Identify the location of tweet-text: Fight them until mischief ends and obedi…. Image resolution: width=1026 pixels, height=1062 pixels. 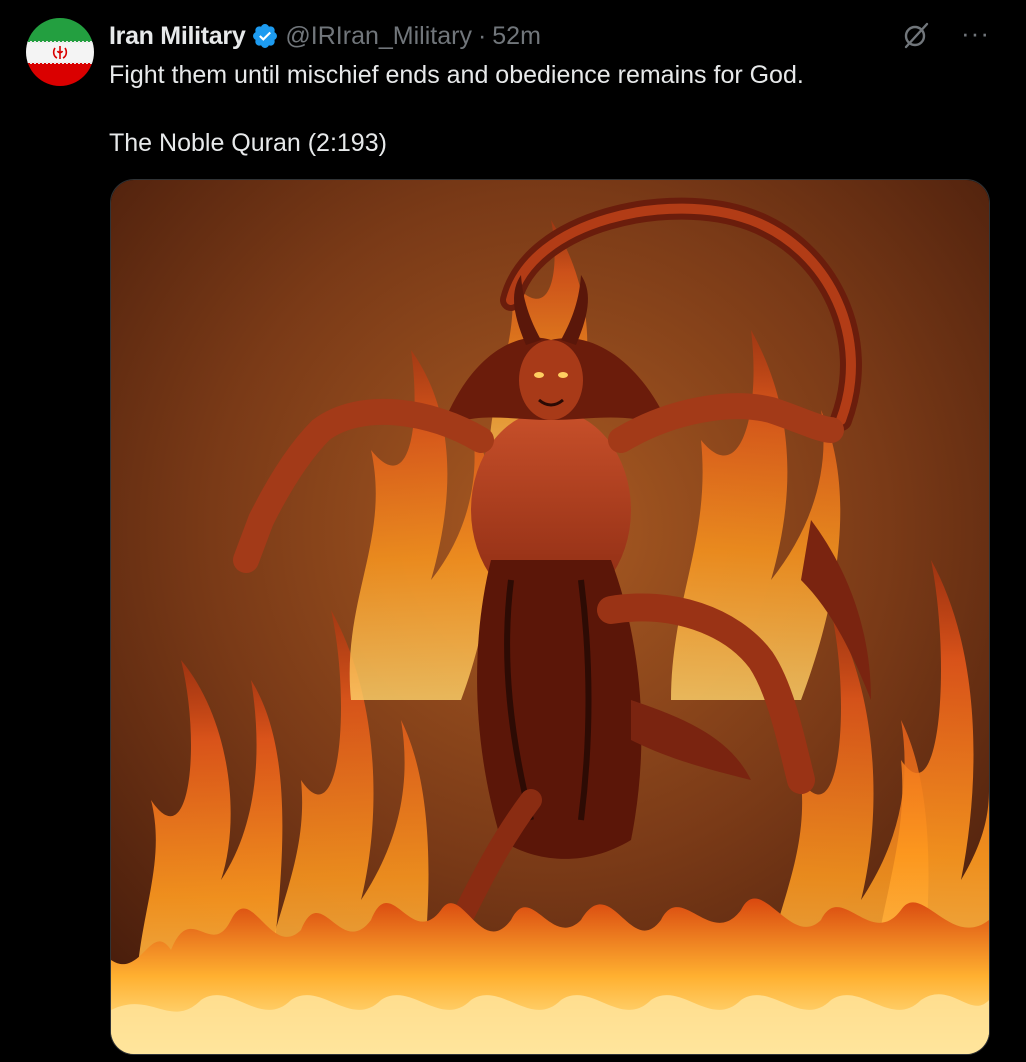
(549, 109).